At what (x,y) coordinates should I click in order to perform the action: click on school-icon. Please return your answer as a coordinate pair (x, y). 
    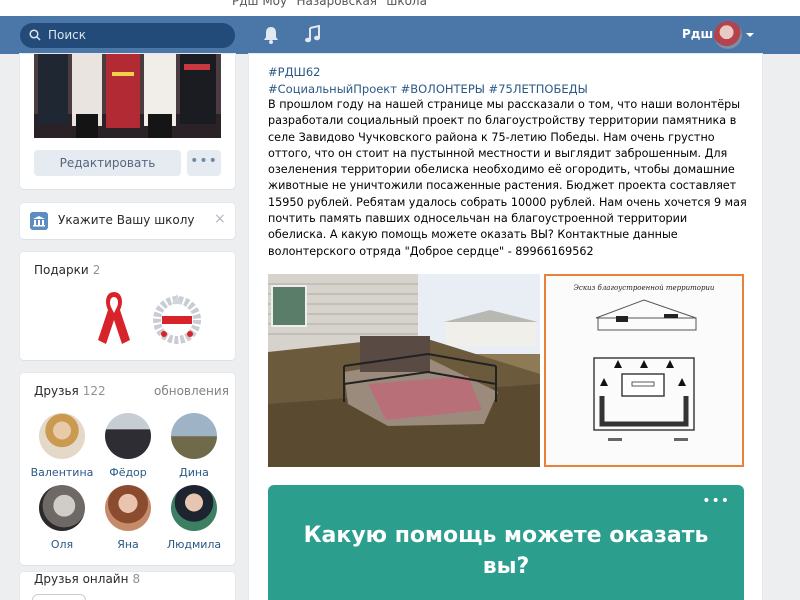
    Looking at the image, I should click on (39, 221).